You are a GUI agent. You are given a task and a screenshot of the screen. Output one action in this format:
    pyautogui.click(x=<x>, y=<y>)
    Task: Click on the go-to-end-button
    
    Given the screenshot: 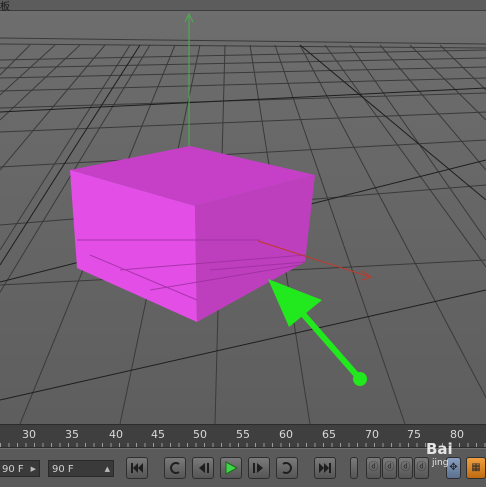 What is the action you would take?
    pyautogui.click(x=325, y=468)
    